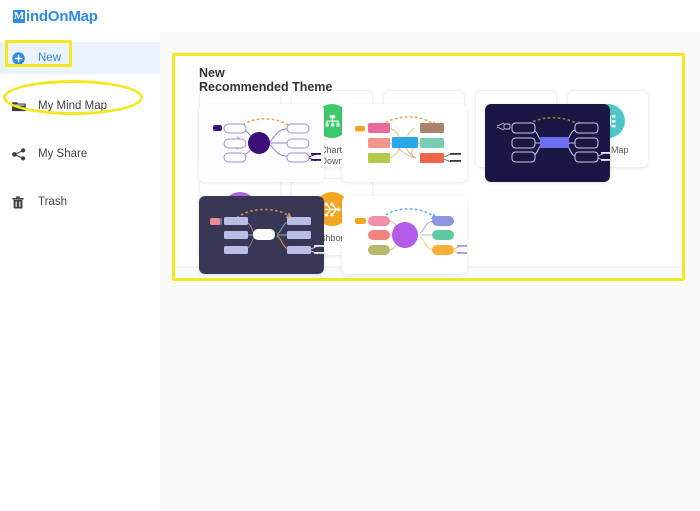 The width and height of the screenshot is (700, 511). What do you see at coordinates (212, 73) in the screenshot?
I see `new-panel-title: New` at bounding box center [212, 73].